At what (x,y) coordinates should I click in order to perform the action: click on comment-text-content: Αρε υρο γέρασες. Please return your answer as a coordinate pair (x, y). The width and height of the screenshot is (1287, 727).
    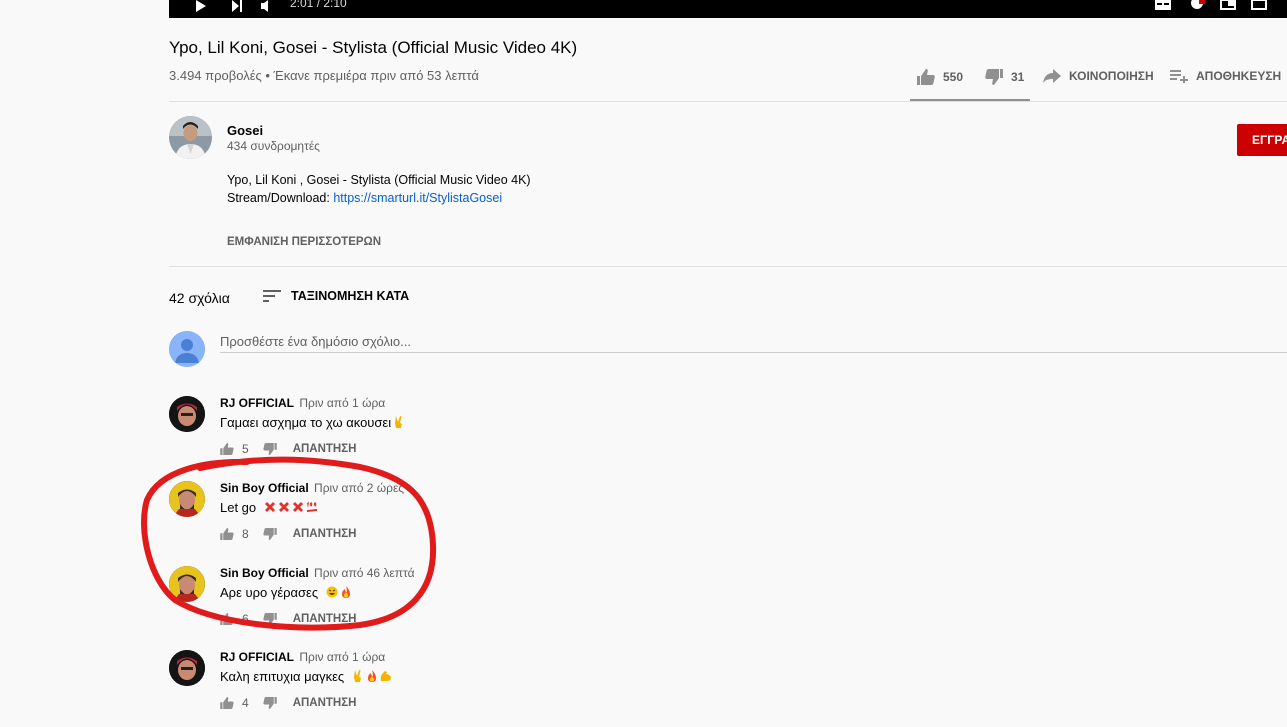
    Looking at the image, I should click on (269, 592).